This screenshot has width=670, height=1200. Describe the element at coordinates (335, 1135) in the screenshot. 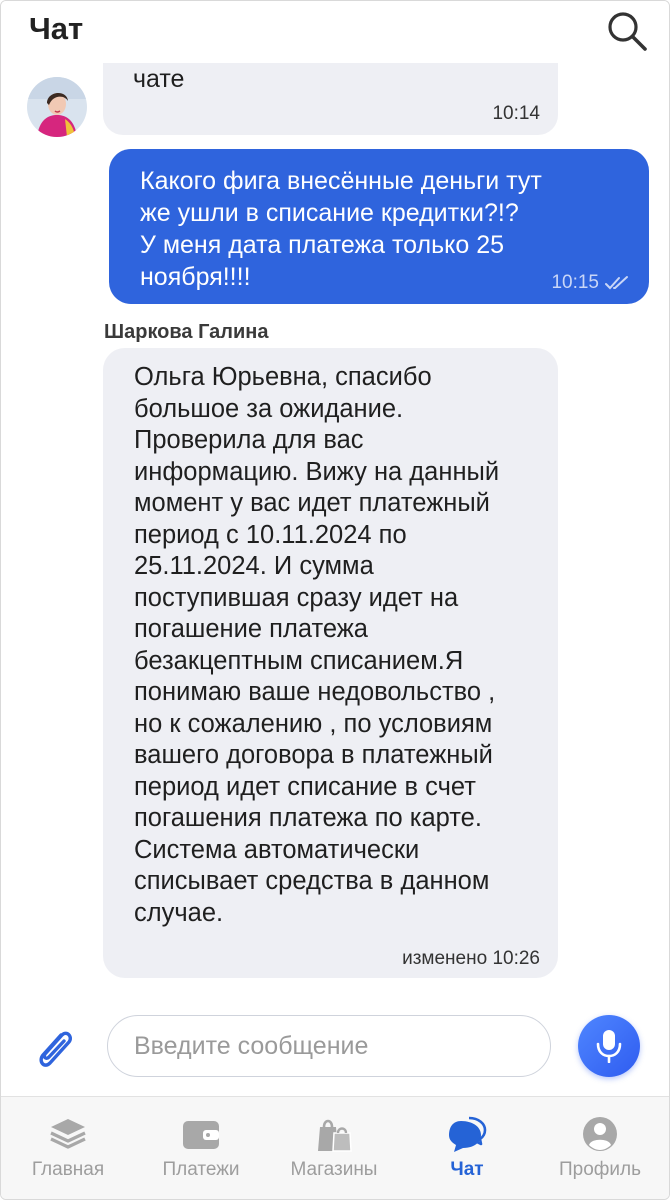

I see `shopping-bag-icon` at that location.